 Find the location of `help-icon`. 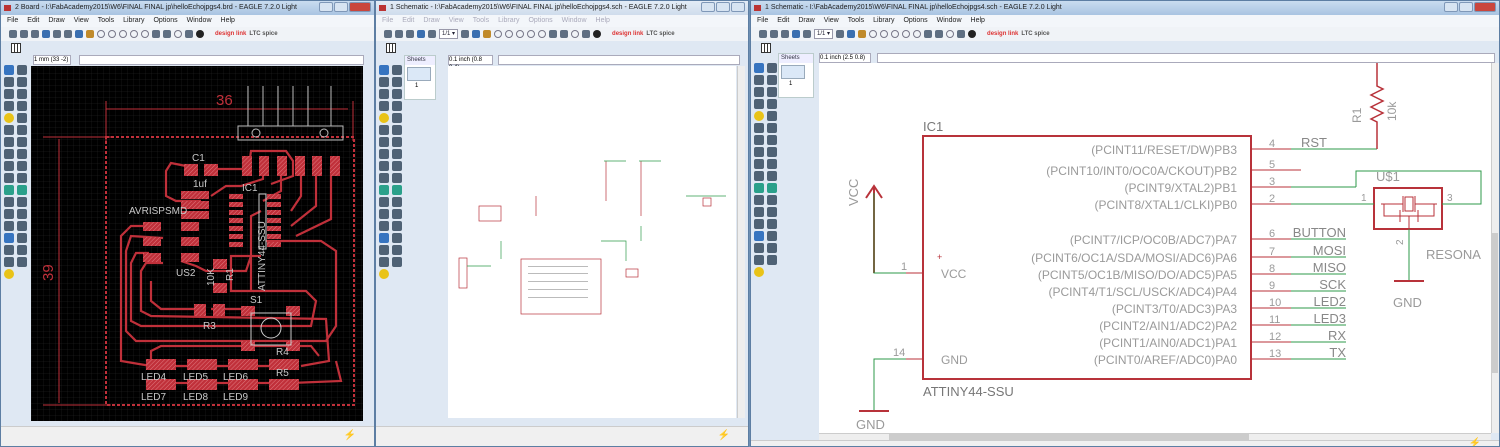

help-icon is located at coordinates (597, 34).